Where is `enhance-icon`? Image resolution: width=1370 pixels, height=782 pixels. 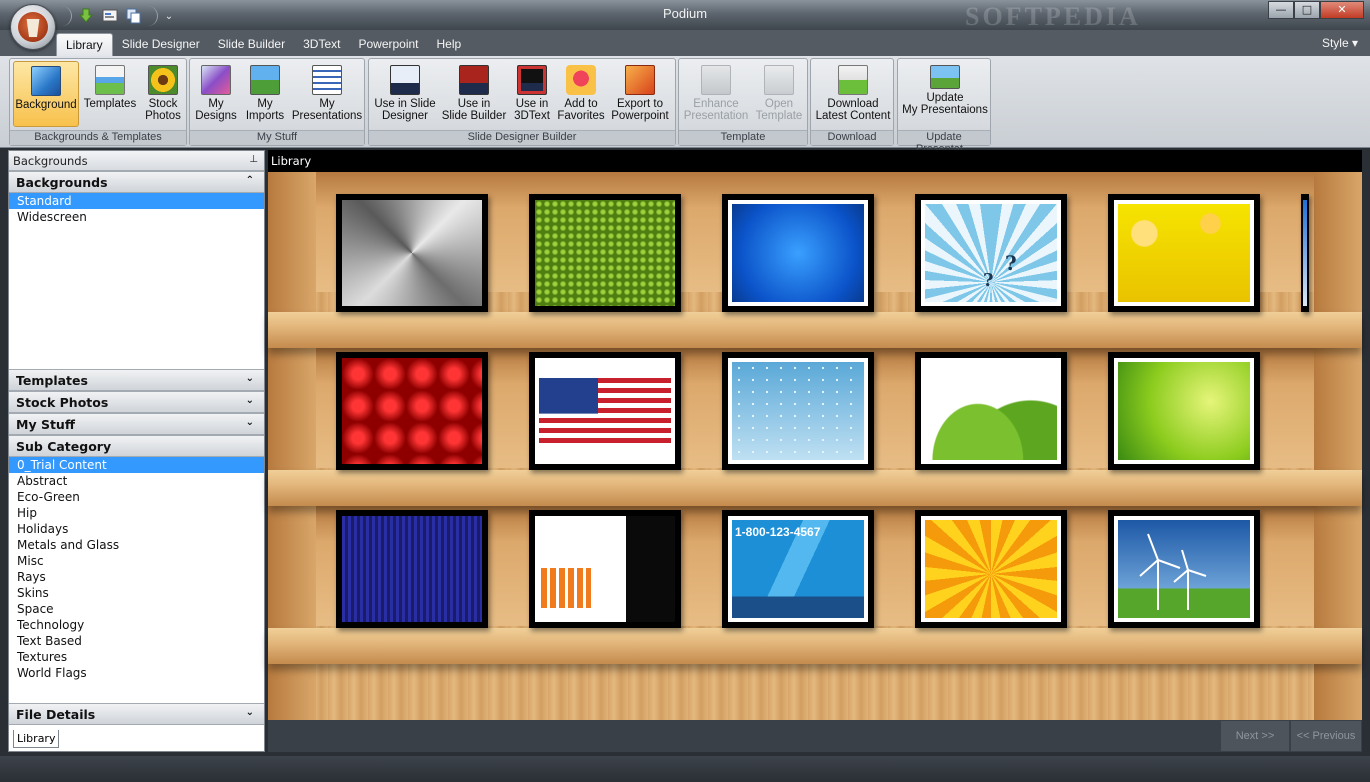 enhance-icon is located at coordinates (716, 80).